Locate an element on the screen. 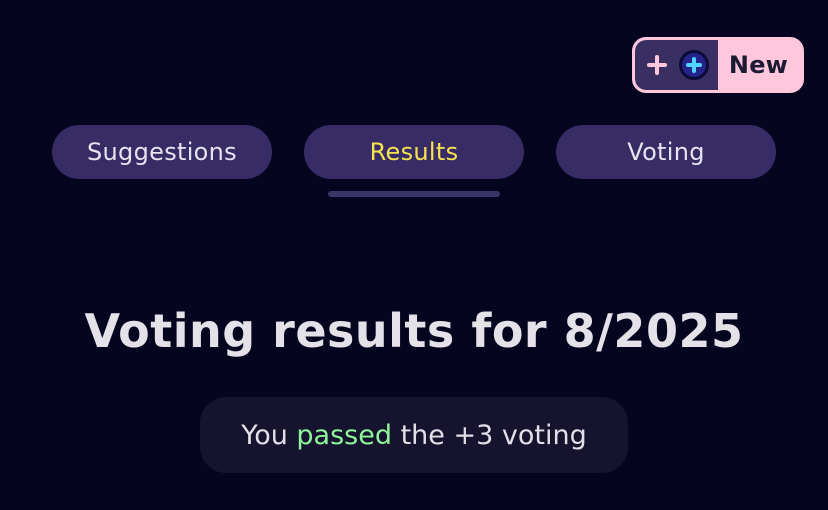  new-button-label: New is located at coordinates (758, 65).